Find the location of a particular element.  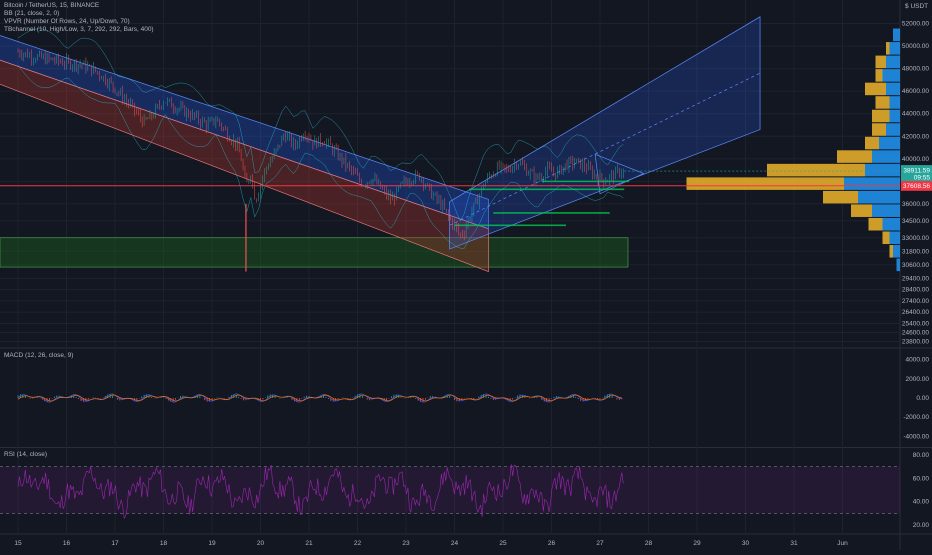

time-tick-label: 31 is located at coordinates (794, 543).